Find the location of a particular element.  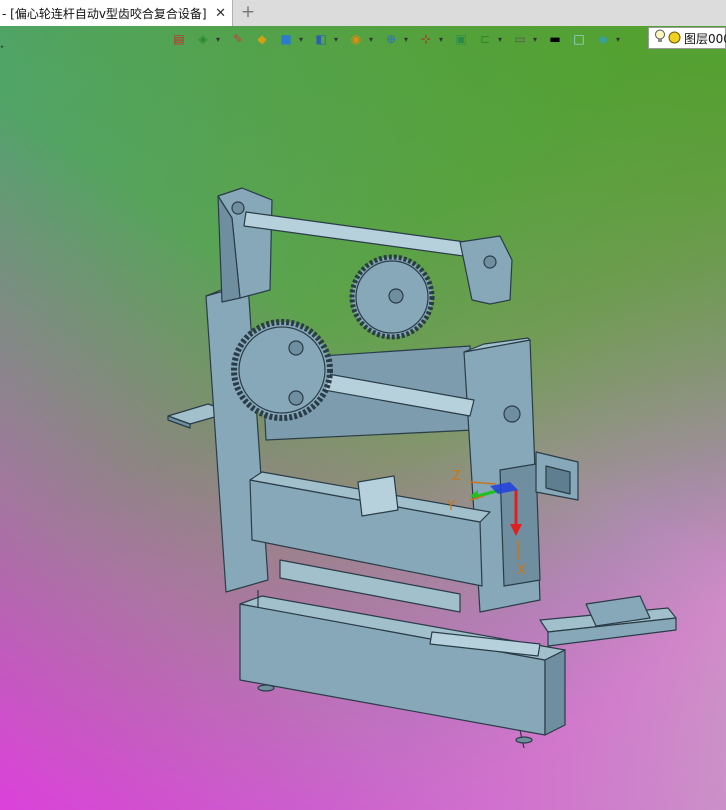

top-shaft is located at coordinates (362, 235).